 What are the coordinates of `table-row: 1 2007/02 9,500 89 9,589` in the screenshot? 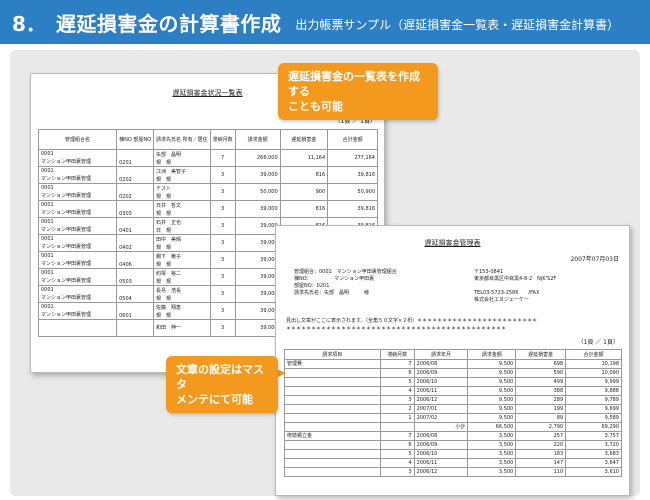 It's located at (453, 418).